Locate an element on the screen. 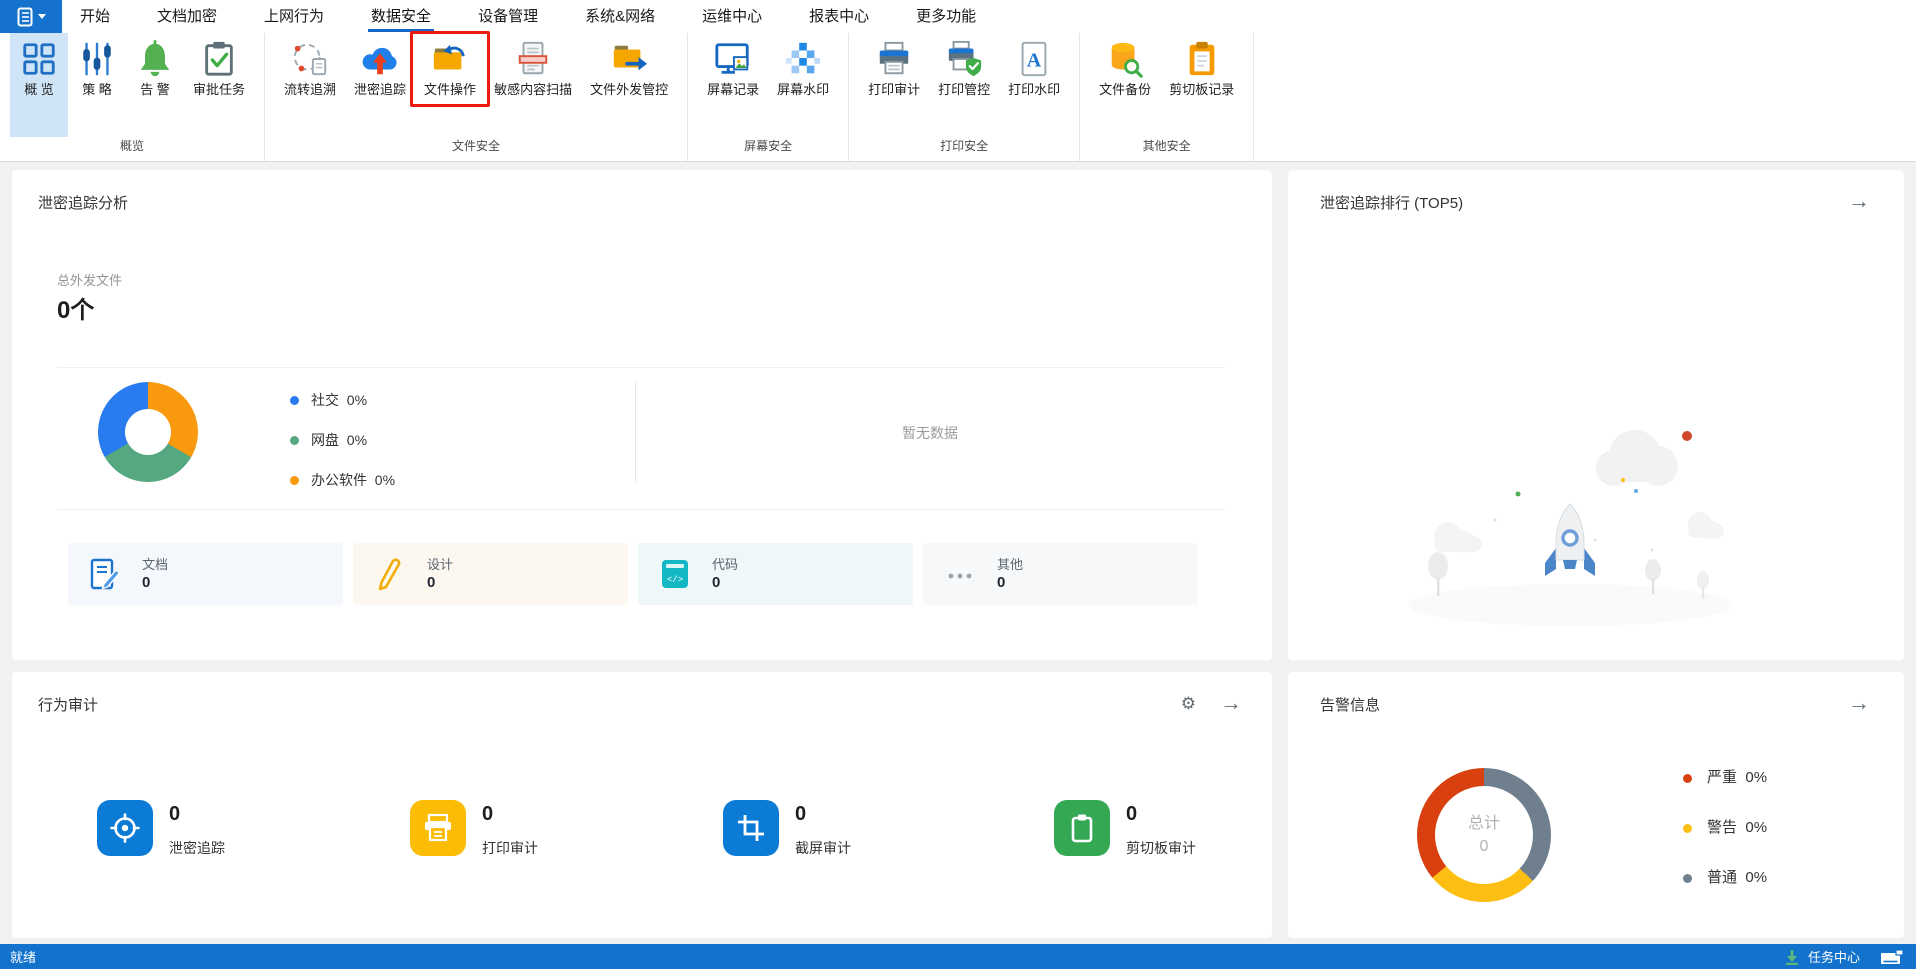 The width and height of the screenshot is (1916, 969). ribbon-button-label: 流转追溯 is located at coordinates (310, 89).